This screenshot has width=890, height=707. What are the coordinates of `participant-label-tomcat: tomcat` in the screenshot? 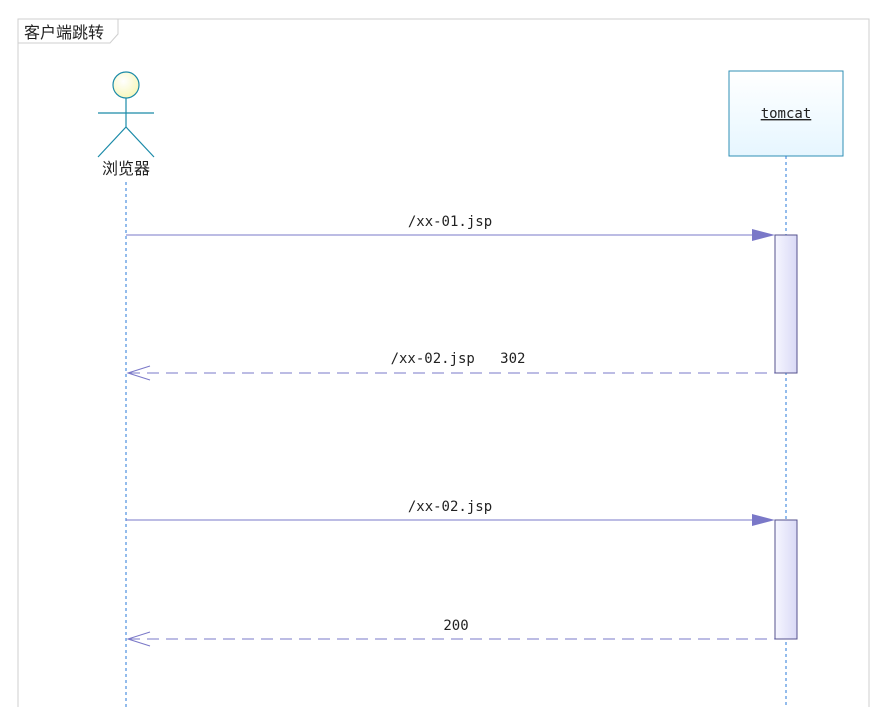 It's located at (786, 114).